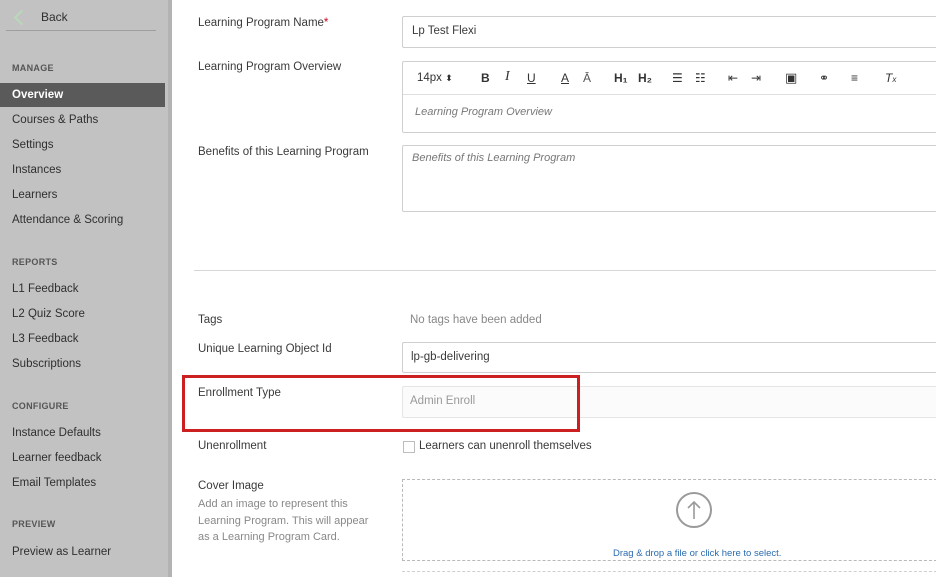 The image size is (936, 577). I want to click on unenroll-checkbox-label: Learners can unenroll themselves, so click(505, 446).